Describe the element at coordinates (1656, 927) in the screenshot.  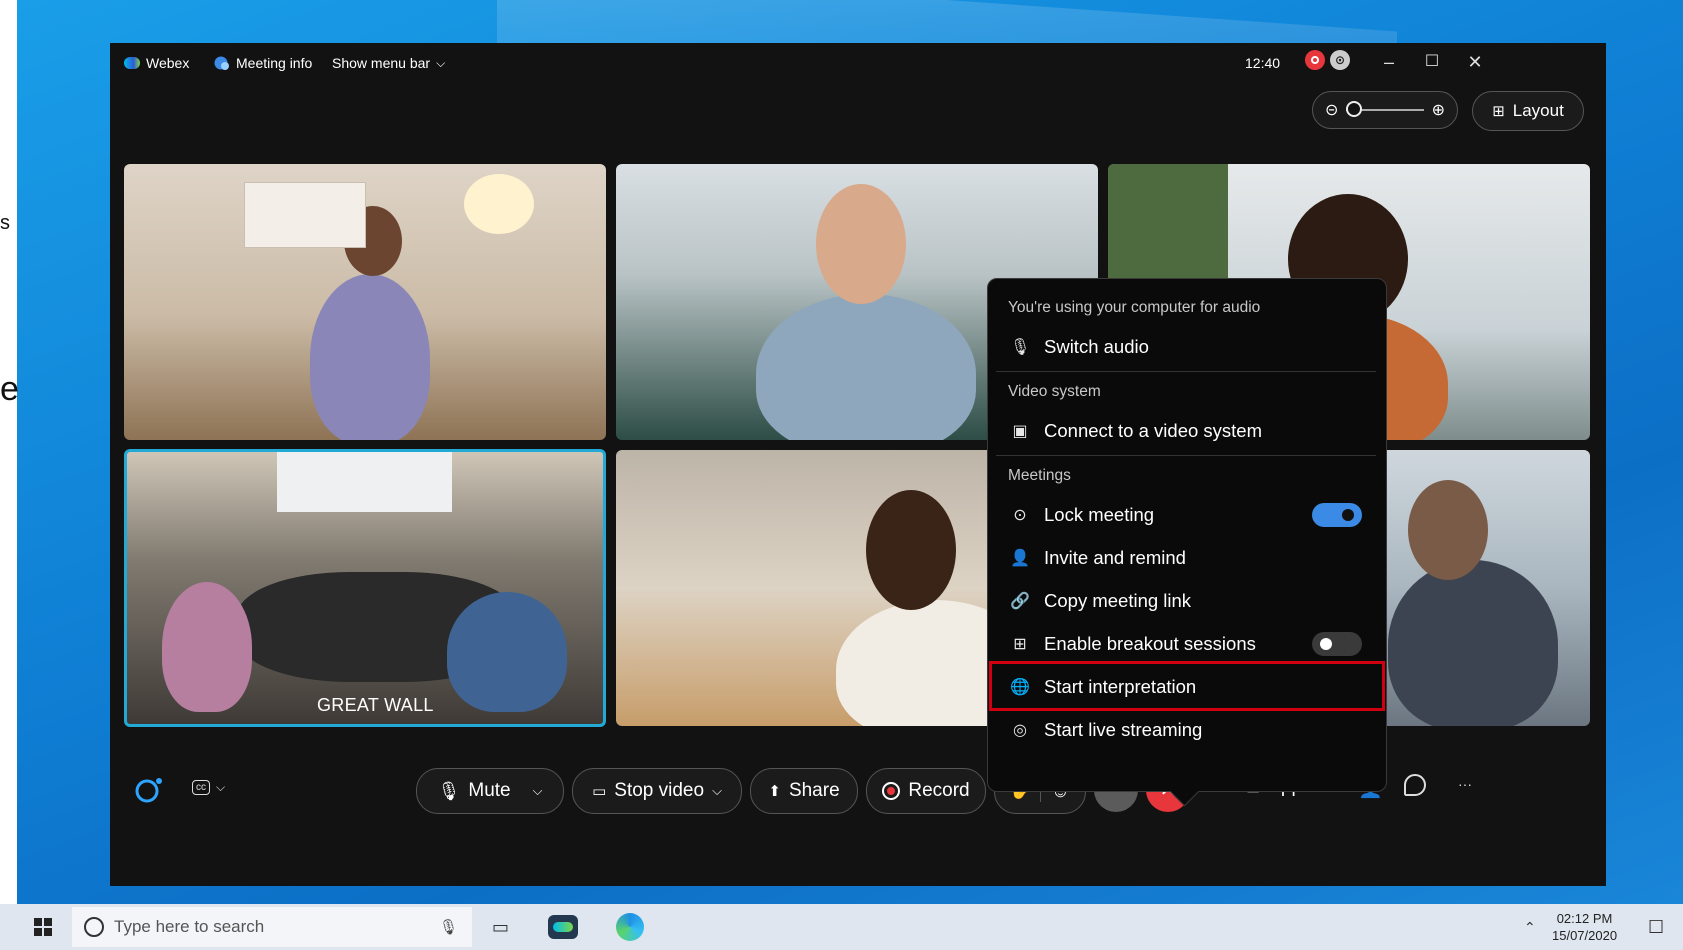
I see `notification-center-icon: ☐` at that location.